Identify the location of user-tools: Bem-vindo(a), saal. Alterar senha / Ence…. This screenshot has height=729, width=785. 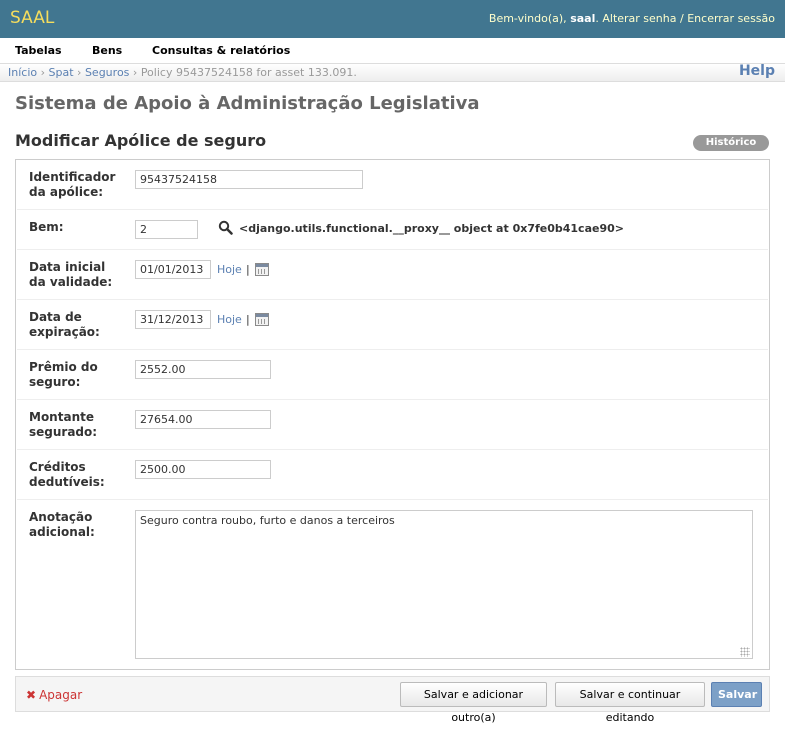
(631, 18).